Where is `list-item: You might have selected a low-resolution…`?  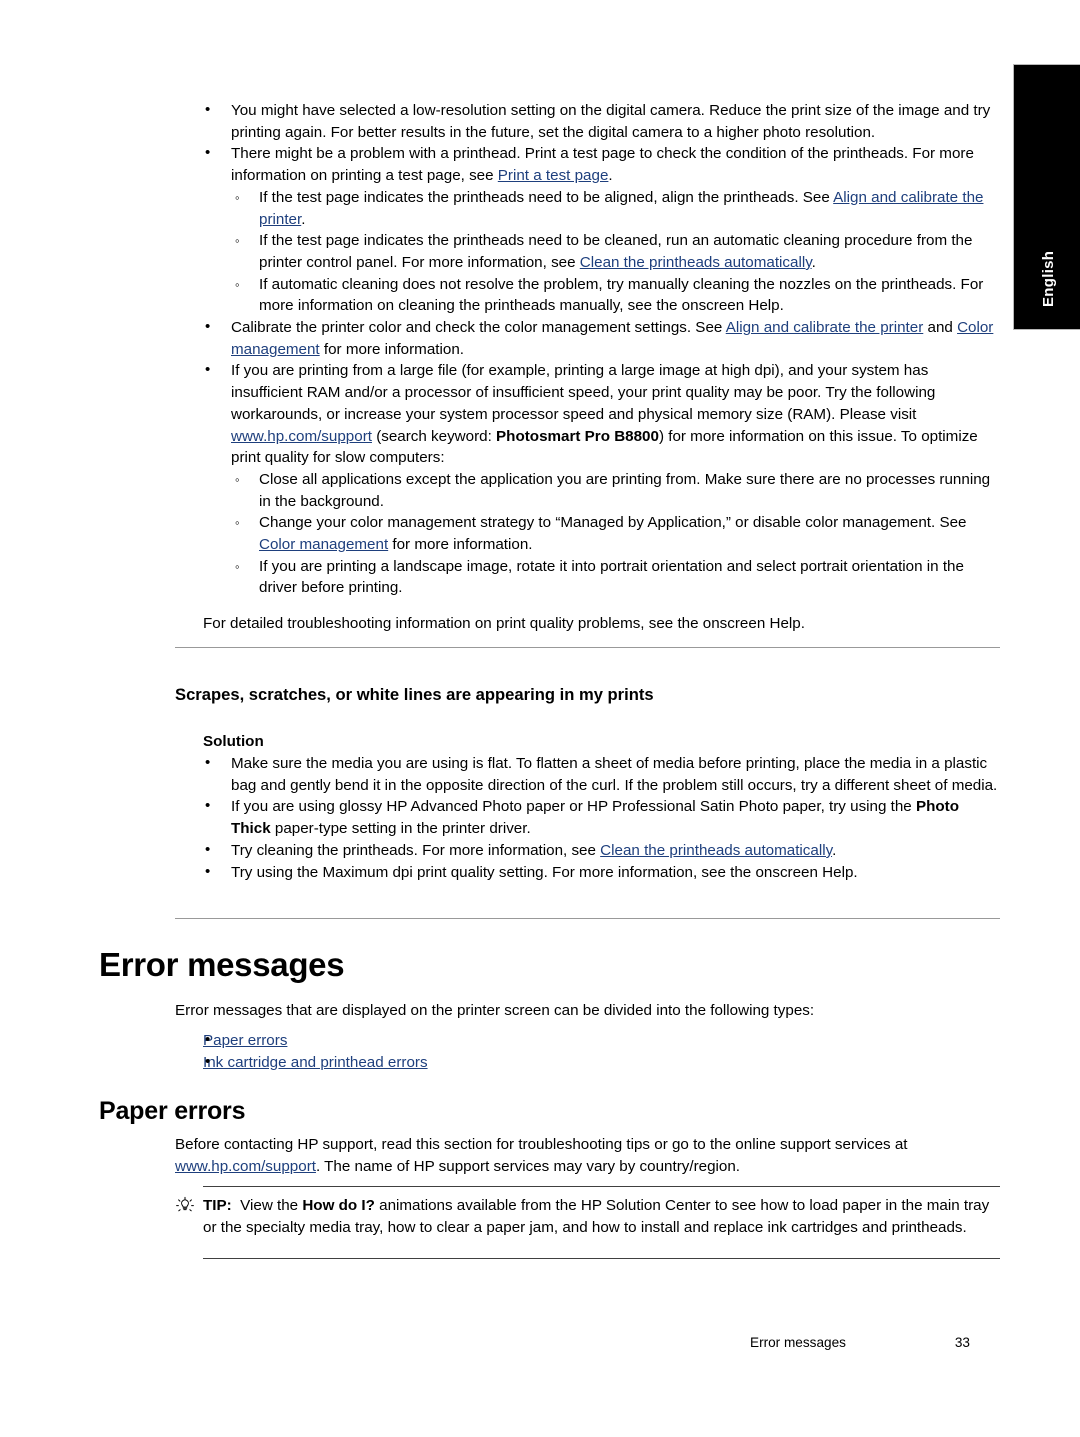 list-item: You might have selected a low-resolution… is located at coordinates (587, 121).